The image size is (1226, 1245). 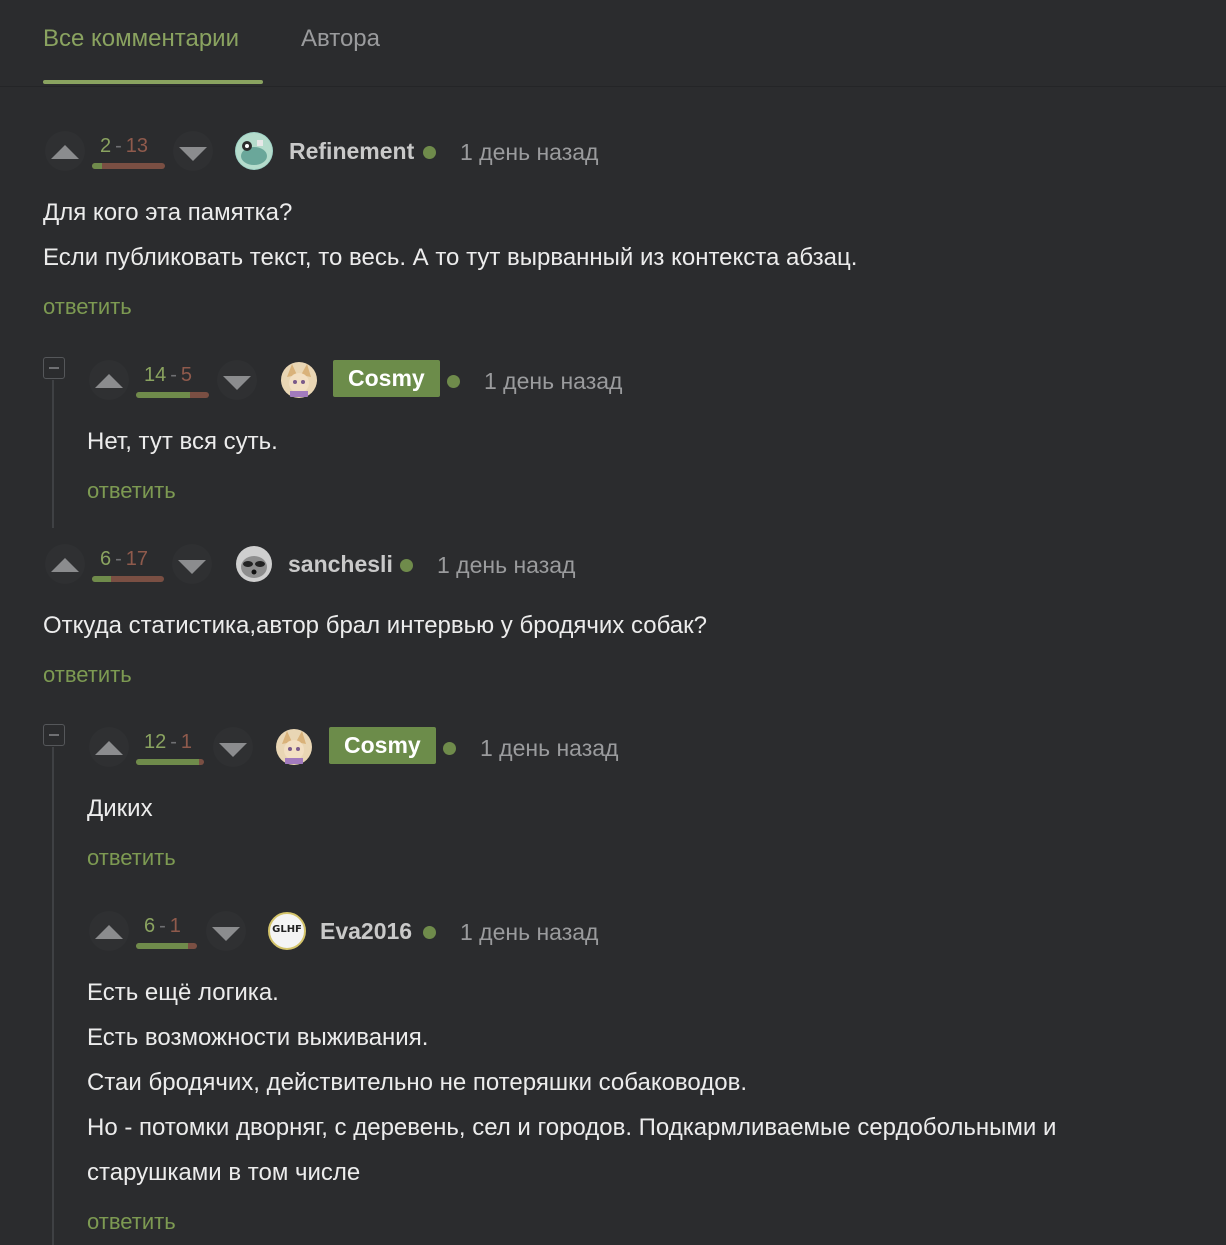 What do you see at coordinates (153, 82) in the screenshot?
I see `active-tab-indicator` at bounding box center [153, 82].